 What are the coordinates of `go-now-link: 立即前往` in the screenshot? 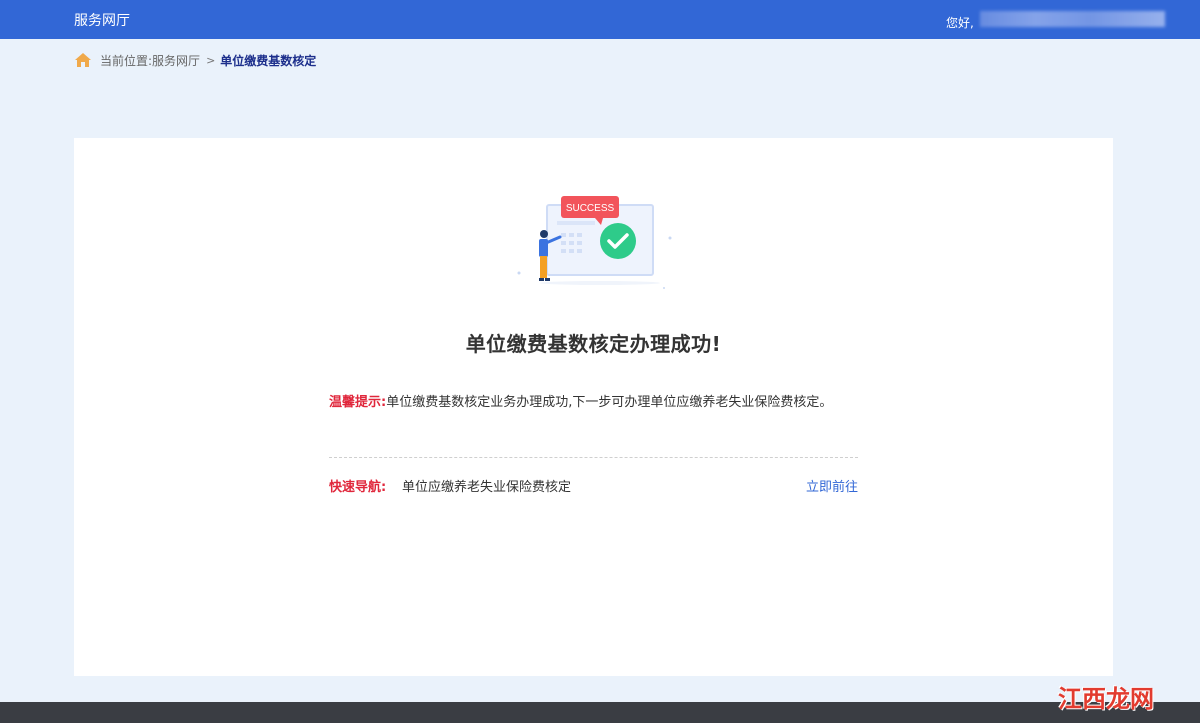 It's located at (832, 485).